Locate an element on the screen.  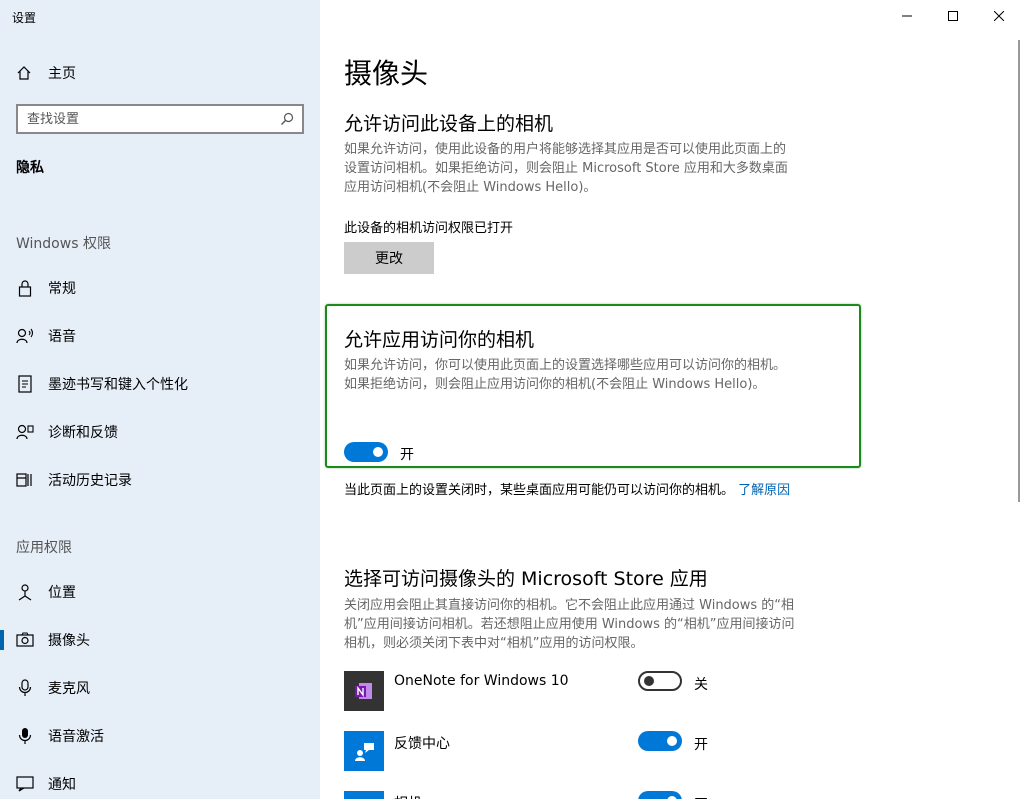
close-icon is located at coordinates (999, 16).